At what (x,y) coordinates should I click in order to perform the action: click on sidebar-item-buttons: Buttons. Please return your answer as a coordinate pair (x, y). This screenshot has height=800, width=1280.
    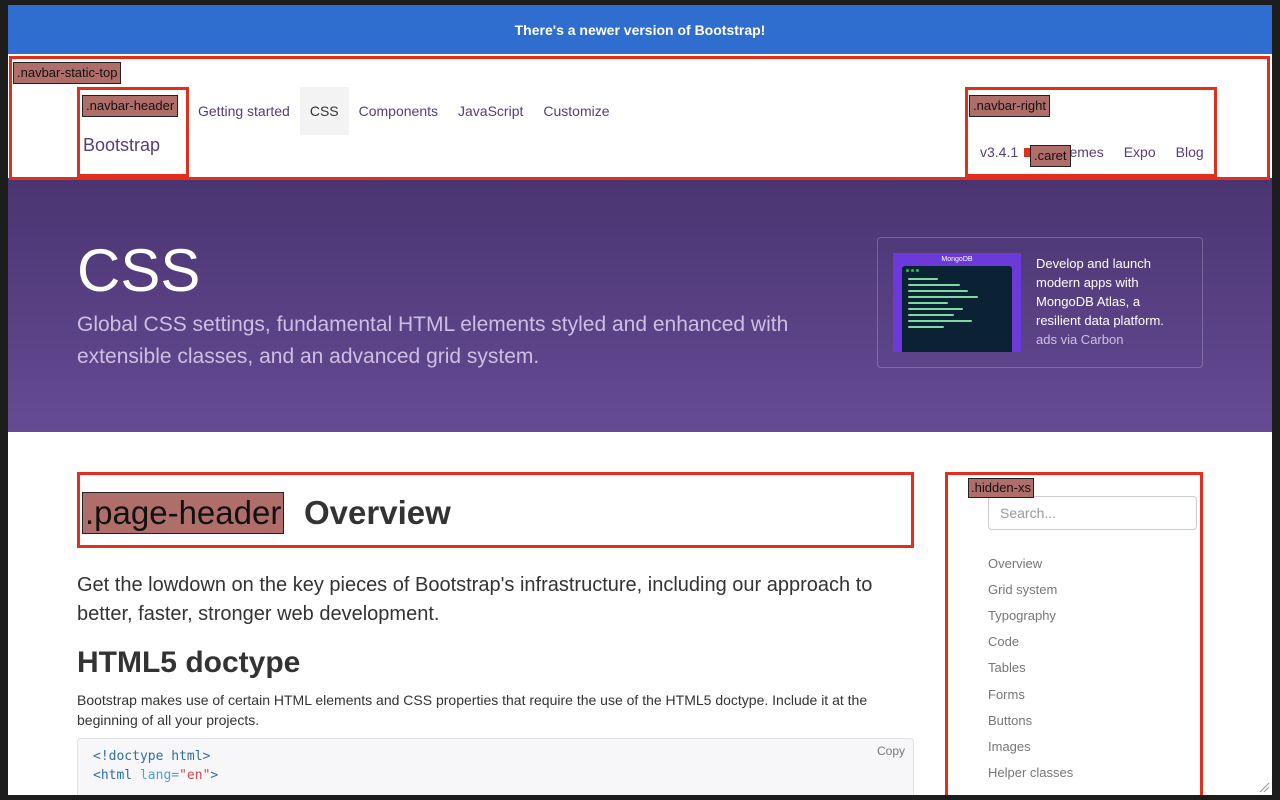
    Looking at the image, I should click on (1030, 720).